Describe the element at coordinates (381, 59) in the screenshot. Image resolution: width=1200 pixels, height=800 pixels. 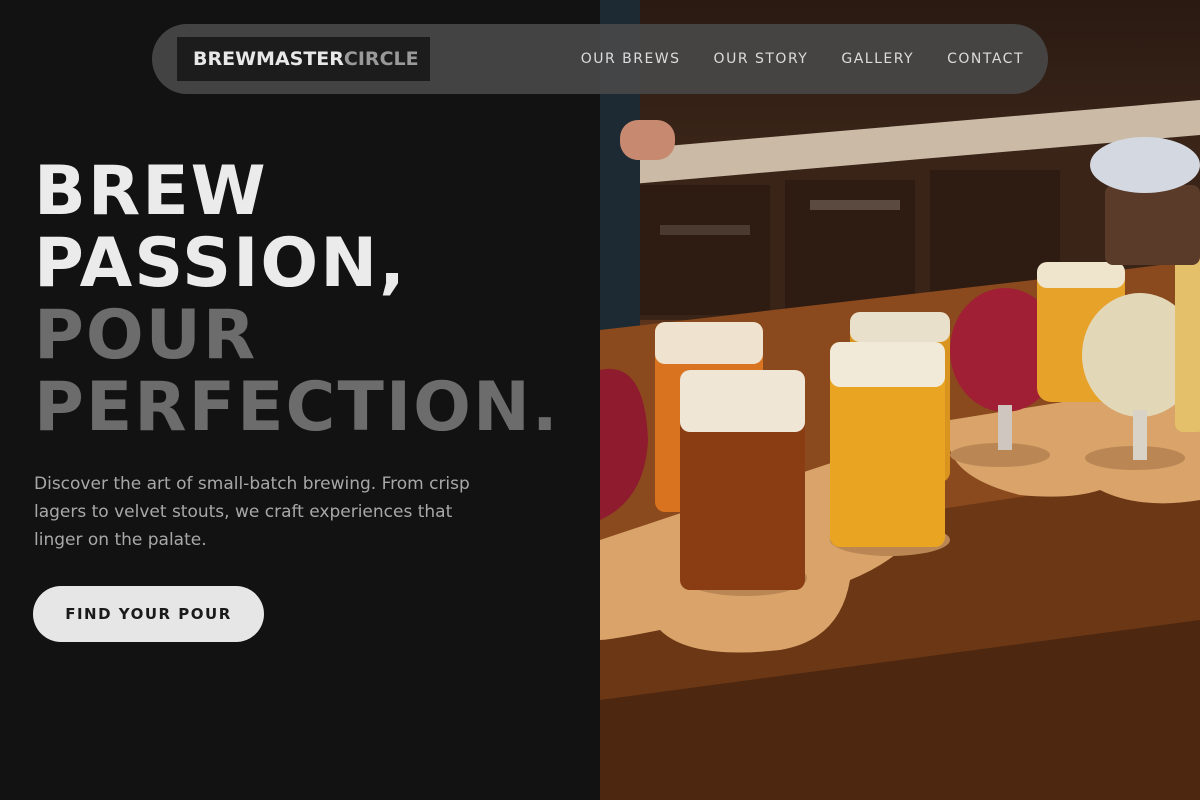
I see `logo-secondary-text: CIRCLE` at that location.